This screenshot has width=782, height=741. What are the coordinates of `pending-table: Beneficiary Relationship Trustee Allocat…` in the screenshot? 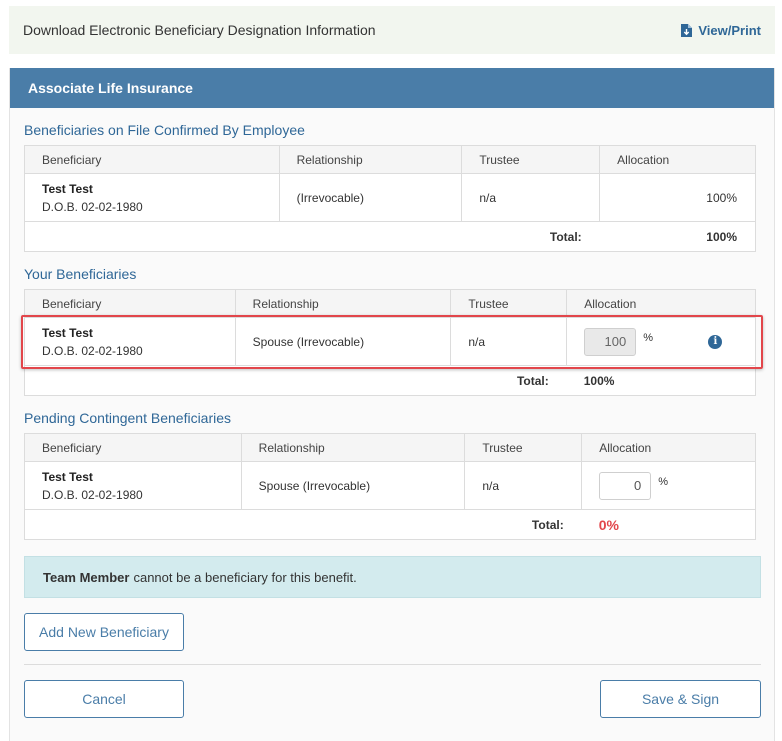 It's located at (389, 486).